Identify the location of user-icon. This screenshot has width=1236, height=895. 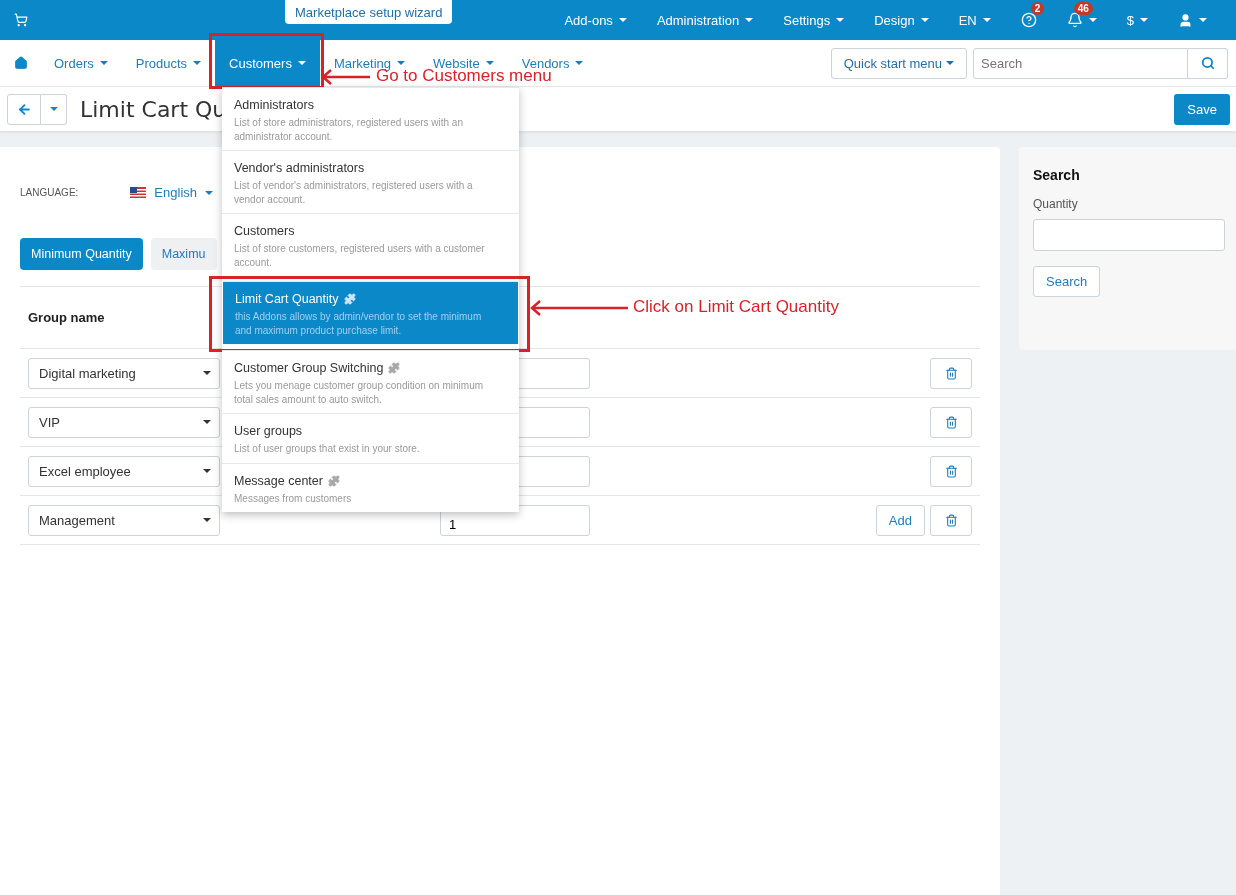
(1185, 20).